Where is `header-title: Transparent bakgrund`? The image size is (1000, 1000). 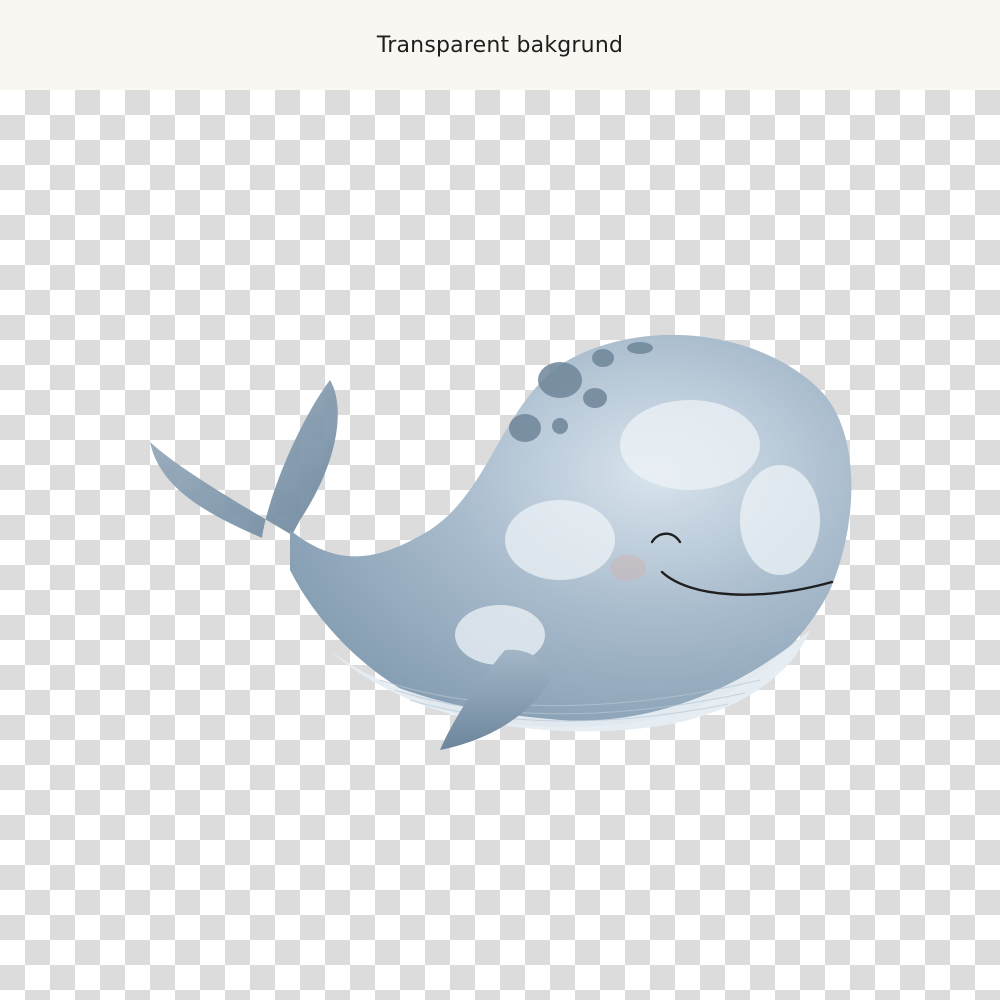 header-title: Transparent bakgrund is located at coordinates (500, 45).